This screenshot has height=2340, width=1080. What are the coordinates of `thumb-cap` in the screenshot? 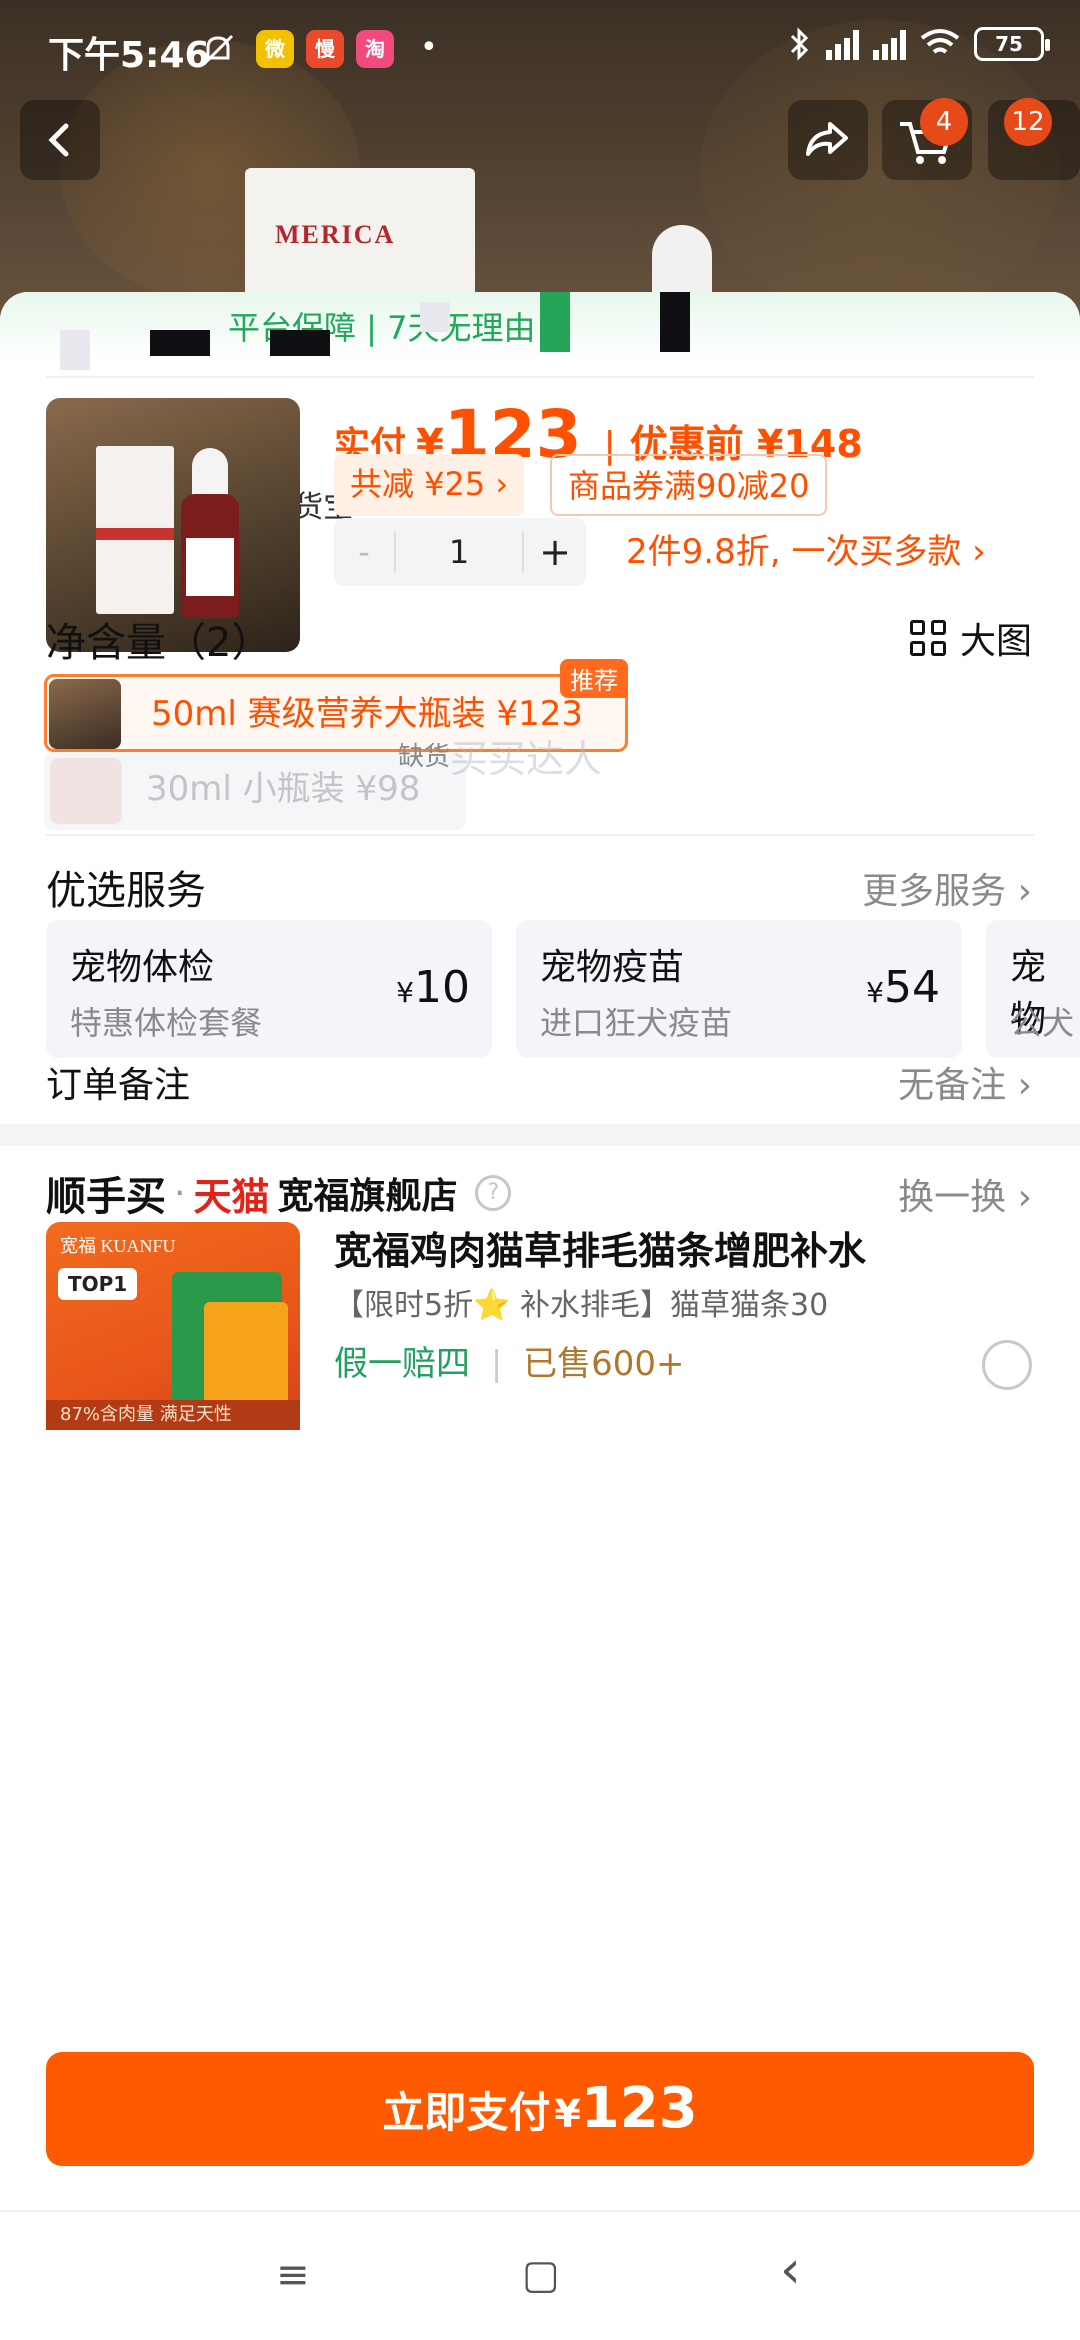 It's located at (210, 473).